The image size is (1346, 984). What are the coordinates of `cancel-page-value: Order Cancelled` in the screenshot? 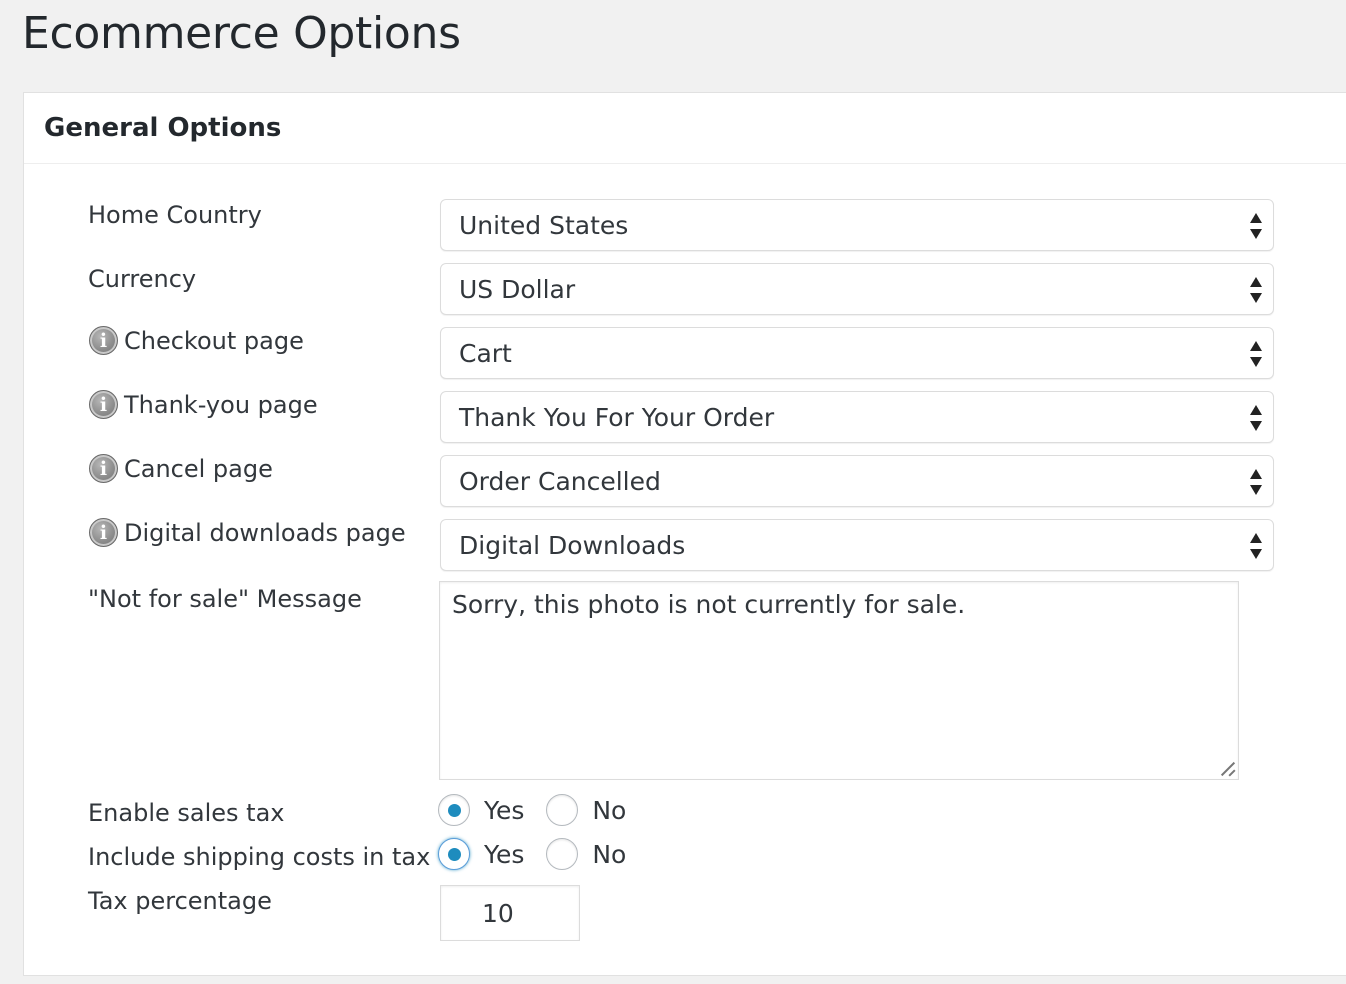 It's located at (560, 481).